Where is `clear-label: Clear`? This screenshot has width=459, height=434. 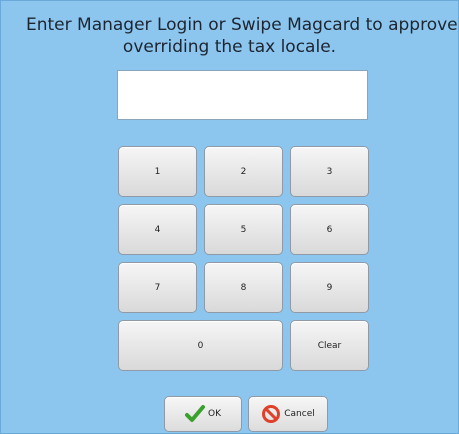
clear-label: Clear is located at coordinates (329, 345).